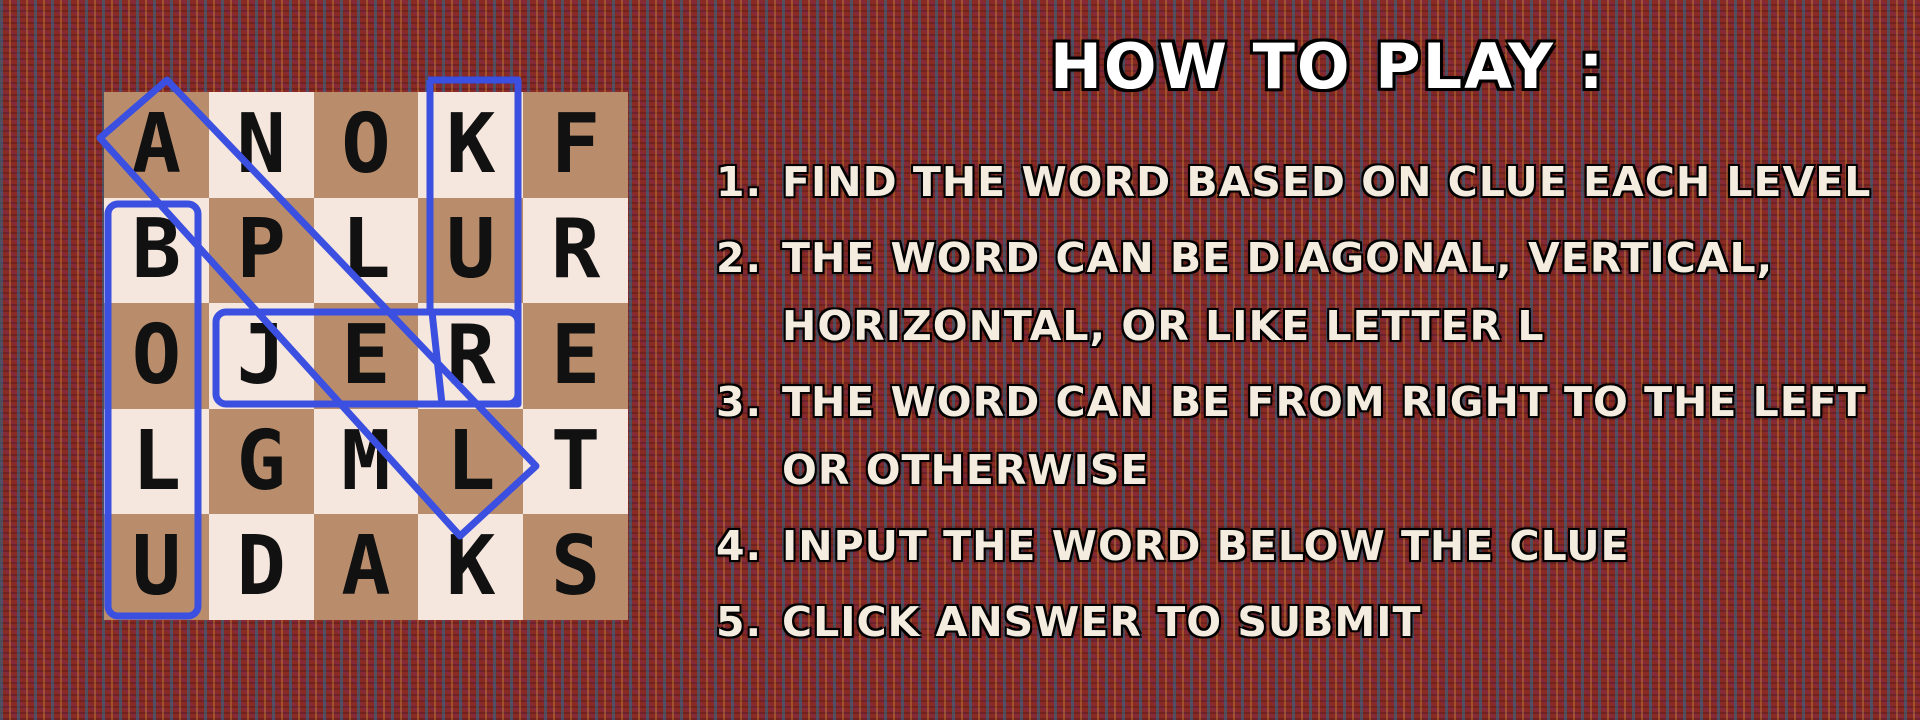 The image size is (1920, 720). I want to click on rule-number: 3., so click(739, 402).